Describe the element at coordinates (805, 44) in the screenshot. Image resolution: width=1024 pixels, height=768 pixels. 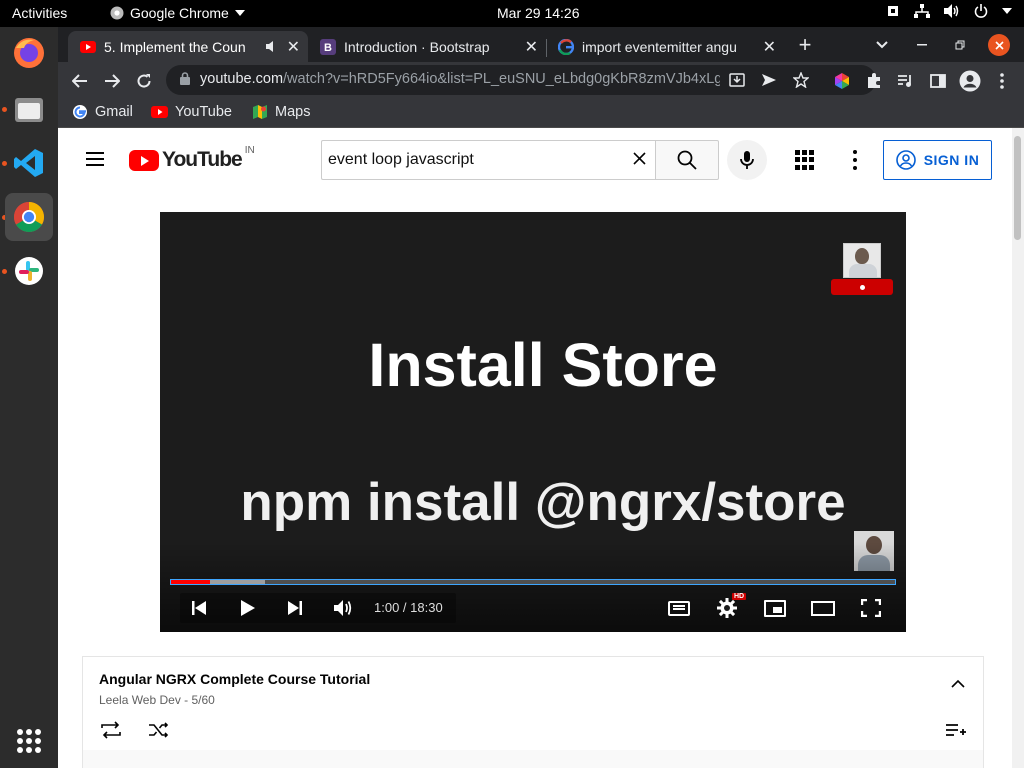
I see `new-tab-button: +` at that location.